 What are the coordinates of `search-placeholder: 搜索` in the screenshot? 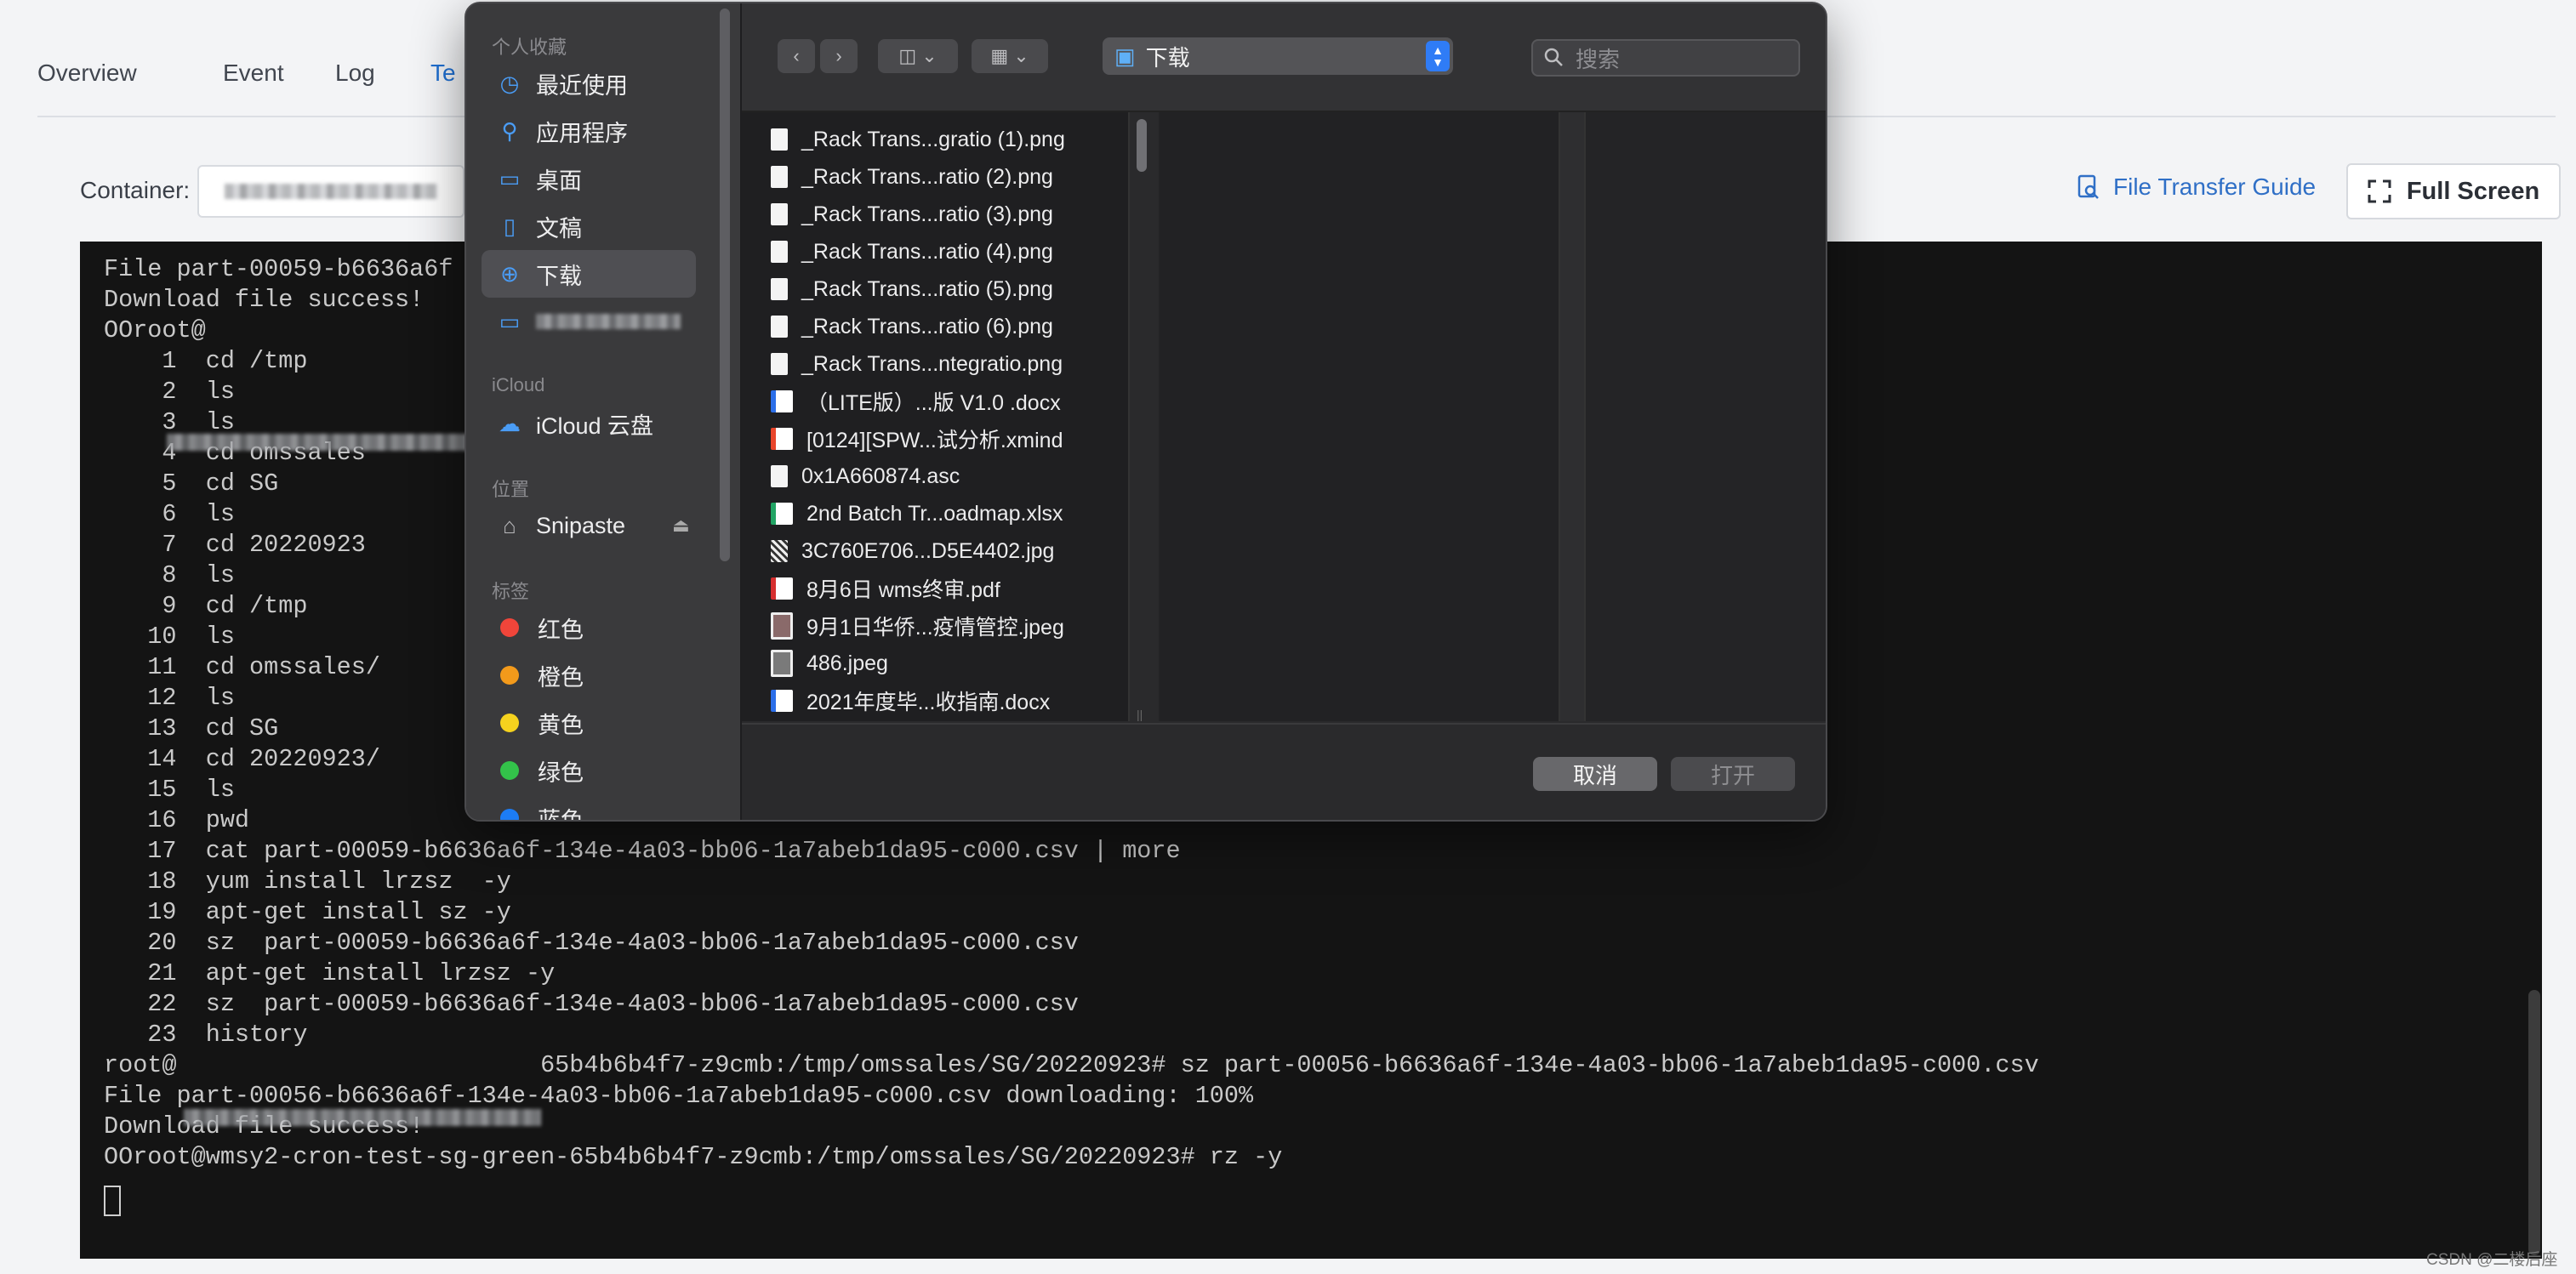 It's located at (1598, 59).